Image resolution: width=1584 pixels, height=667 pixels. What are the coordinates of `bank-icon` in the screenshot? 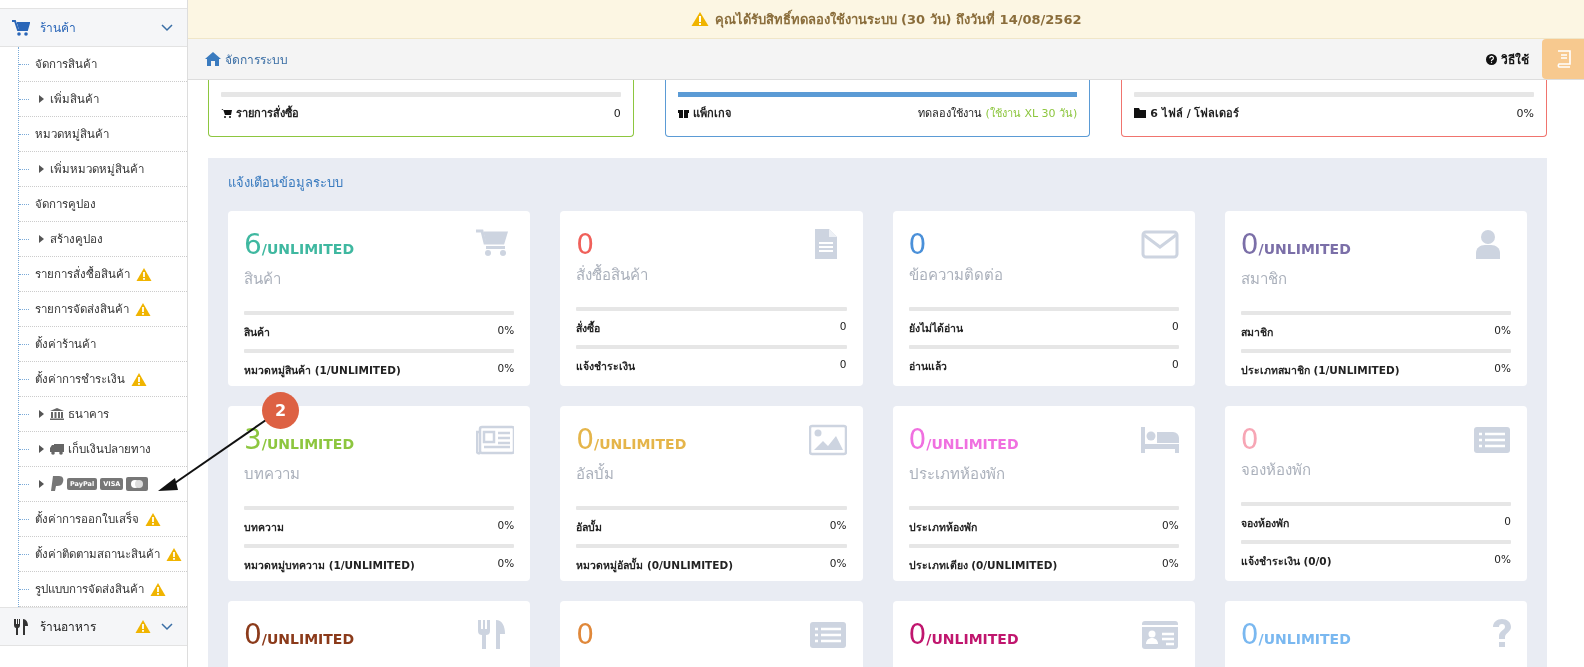 It's located at (57, 414).